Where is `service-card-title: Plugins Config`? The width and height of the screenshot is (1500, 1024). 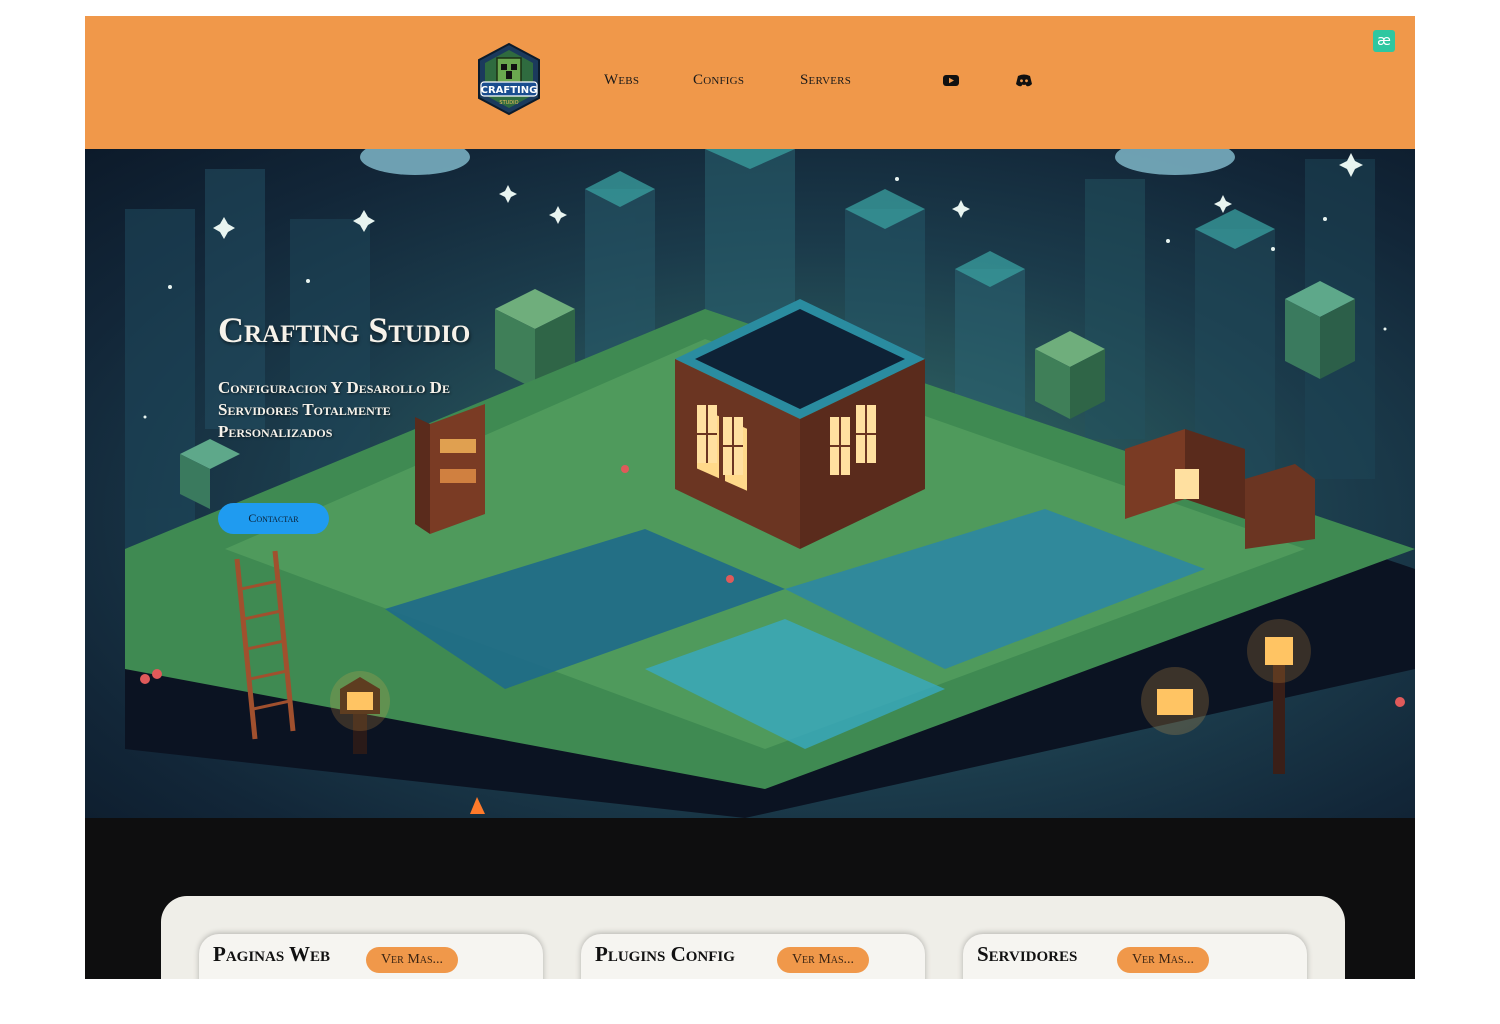
service-card-title: Plugins Config is located at coordinates (665, 954).